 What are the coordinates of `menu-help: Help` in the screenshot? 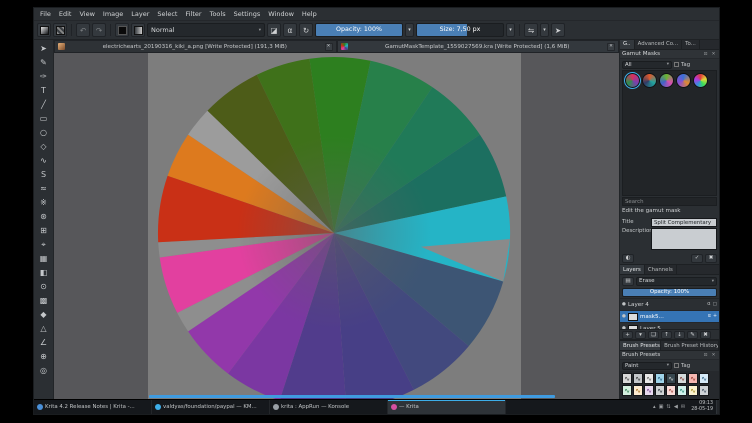 It's located at (309, 14).